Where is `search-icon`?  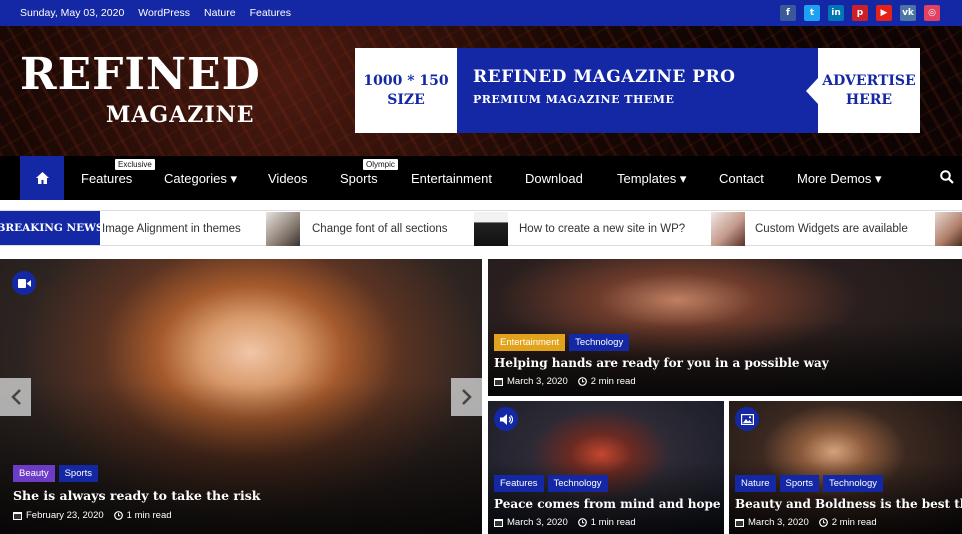 search-icon is located at coordinates (947, 177).